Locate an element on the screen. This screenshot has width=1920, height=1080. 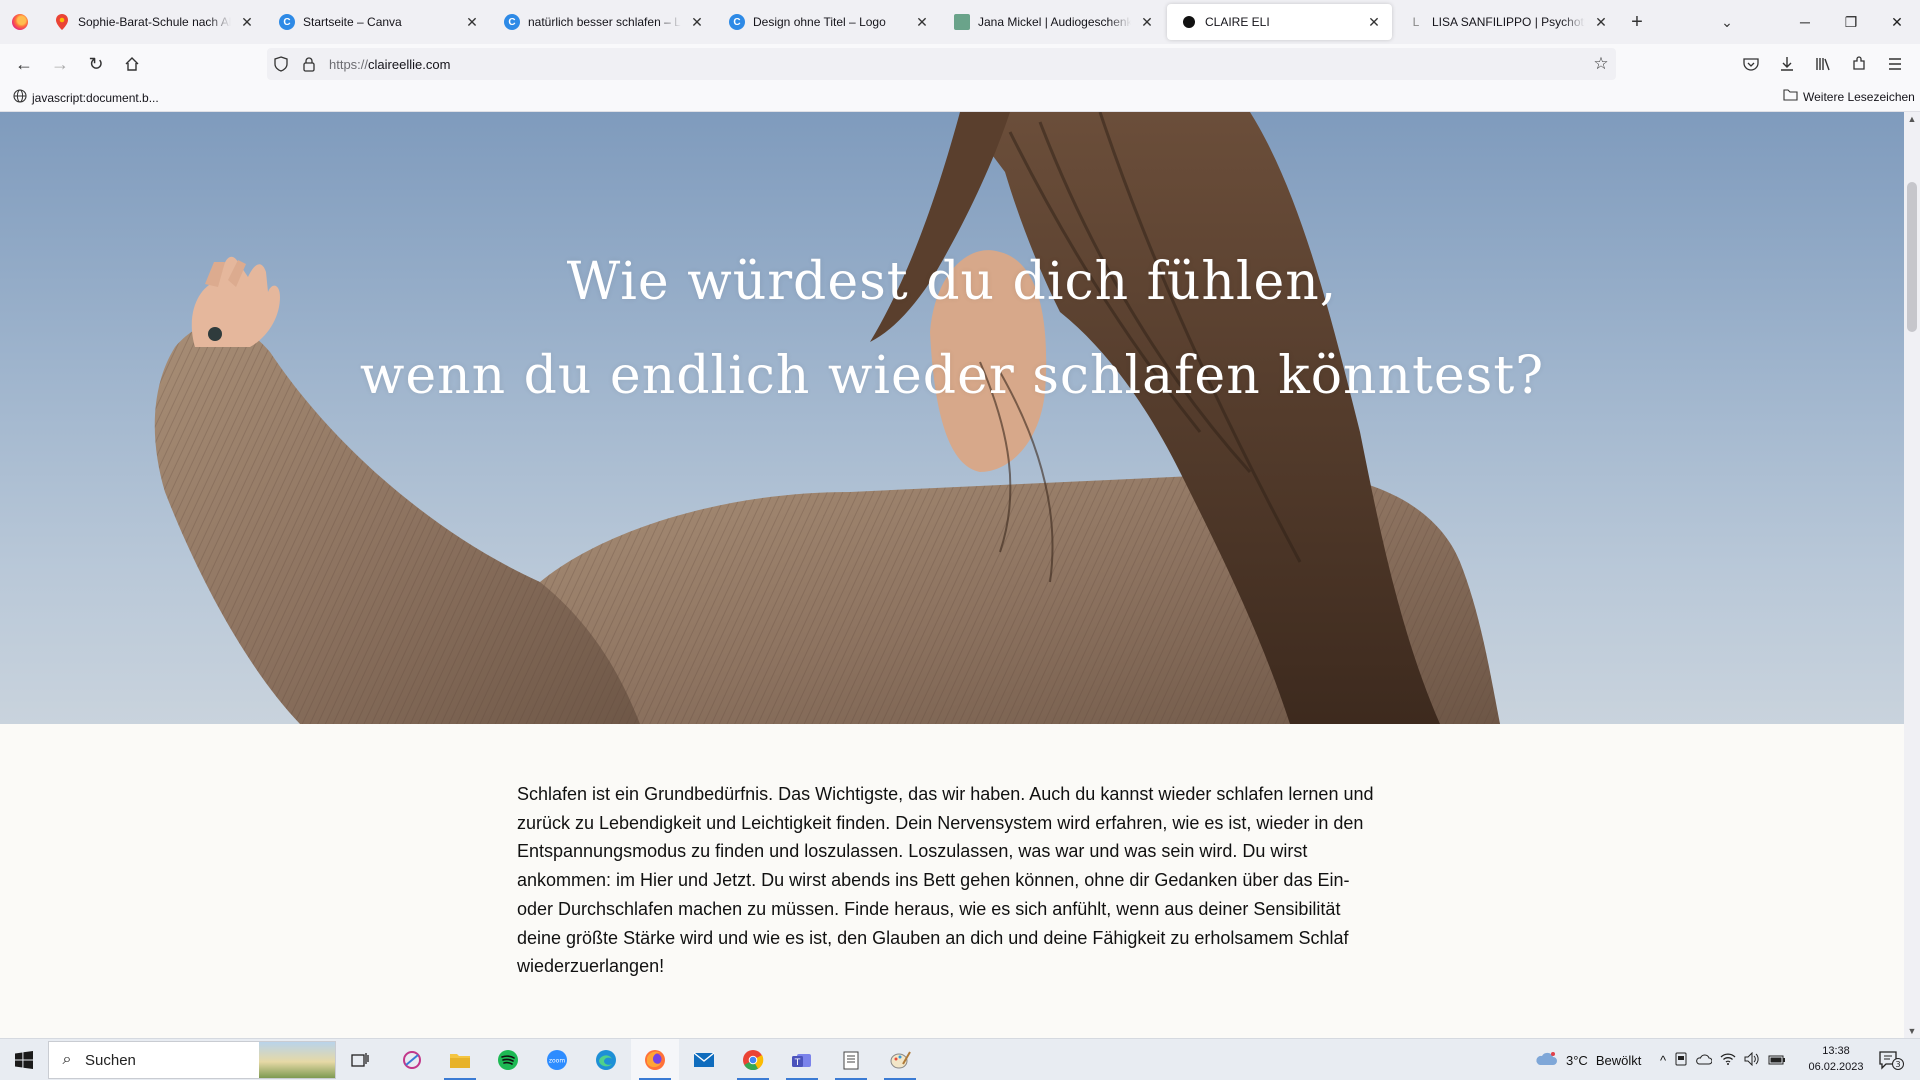
chevron-up-icon: ^ is located at coordinates (1663, 1060).